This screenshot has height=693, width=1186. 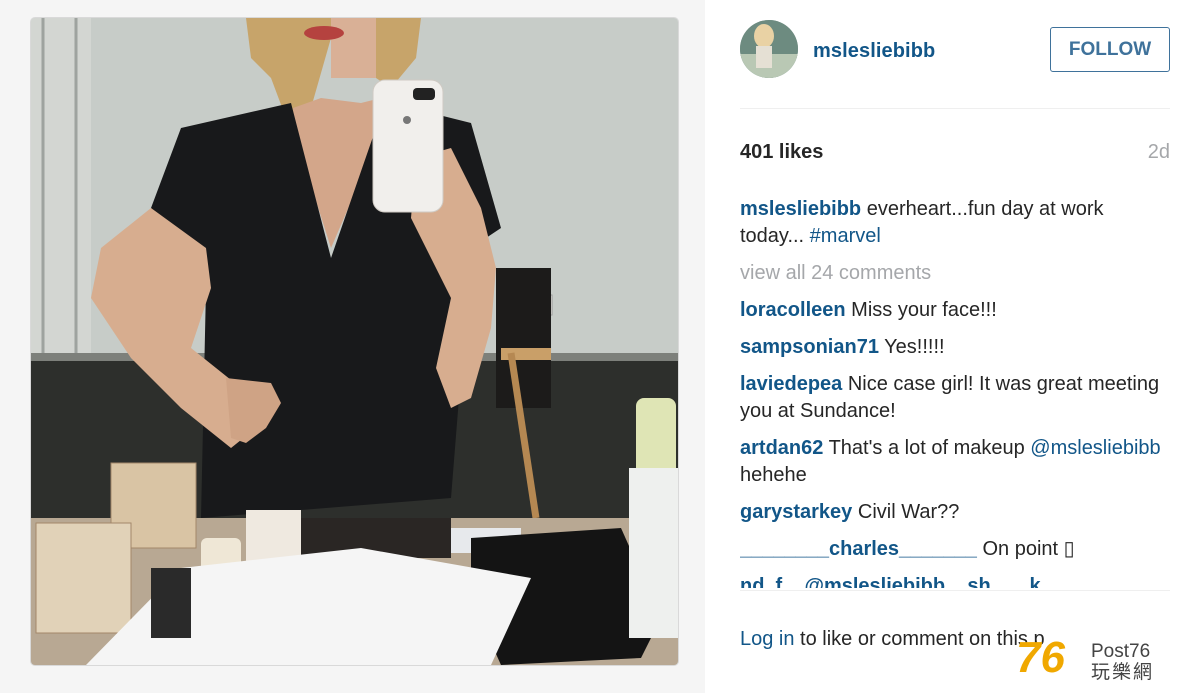 I want to click on comment-text: That's a lot of makeup, so click(x=929, y=448).